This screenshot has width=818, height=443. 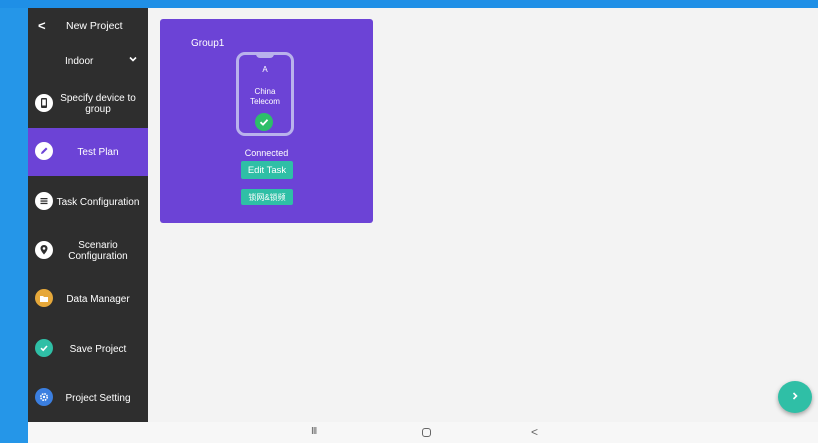 What do you see at coordinates (44, 201) in the screenshot?
I see `list-icon` at bounding box center [44, 201].